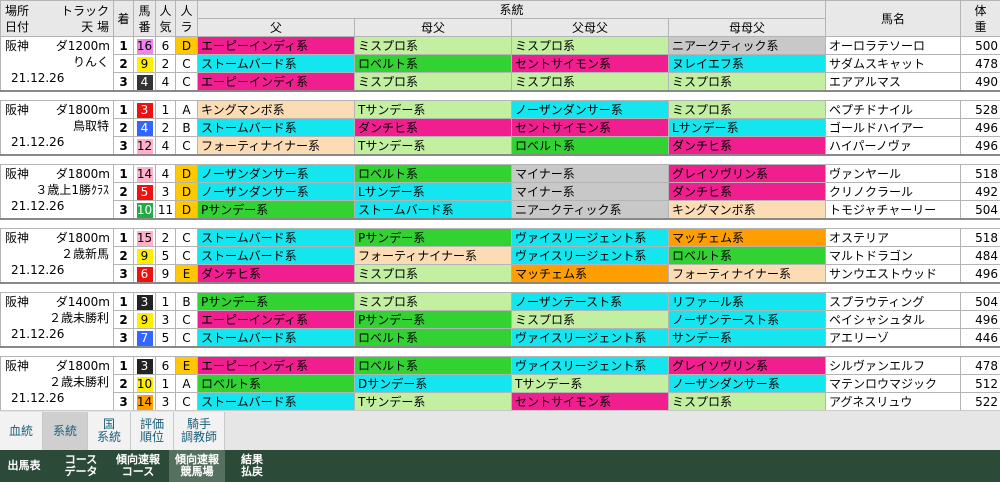  I want to click on rating-tag: A, so click(186, 383).